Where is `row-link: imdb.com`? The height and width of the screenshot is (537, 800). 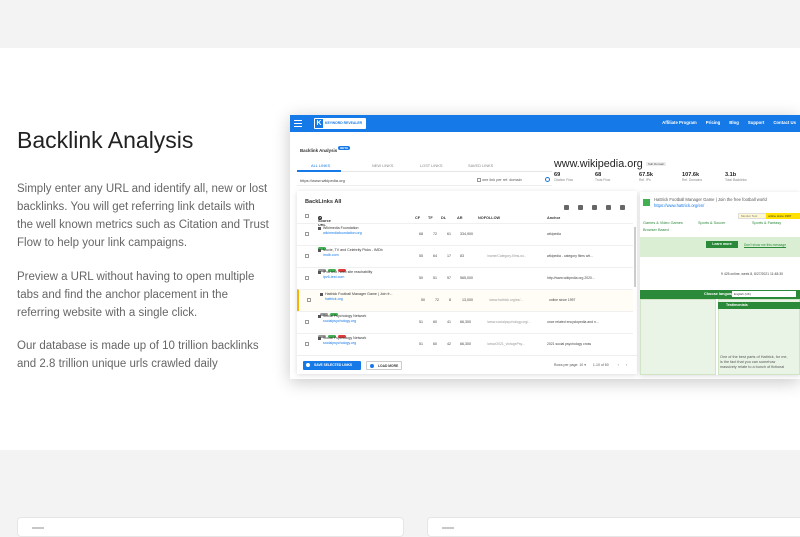 row-link: imdb.com is located at coordinates (331, 255).